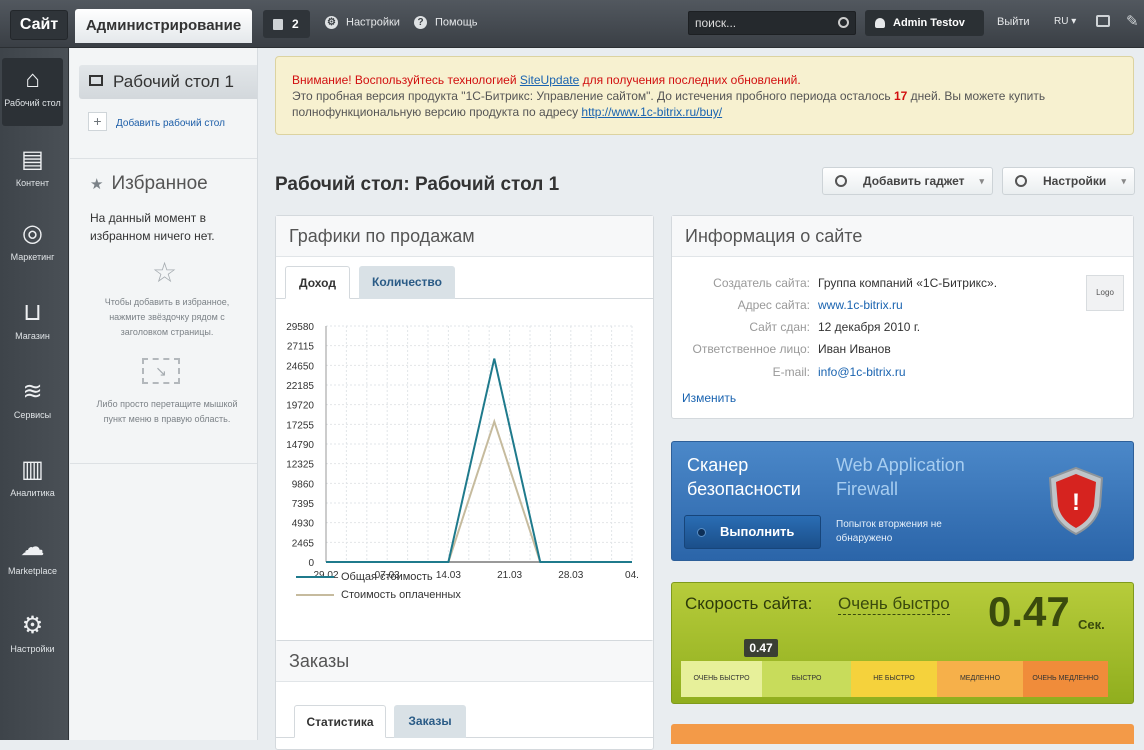  I want to click on segment-not-fast: НЕ БЫСТРО, so click(894, 679).